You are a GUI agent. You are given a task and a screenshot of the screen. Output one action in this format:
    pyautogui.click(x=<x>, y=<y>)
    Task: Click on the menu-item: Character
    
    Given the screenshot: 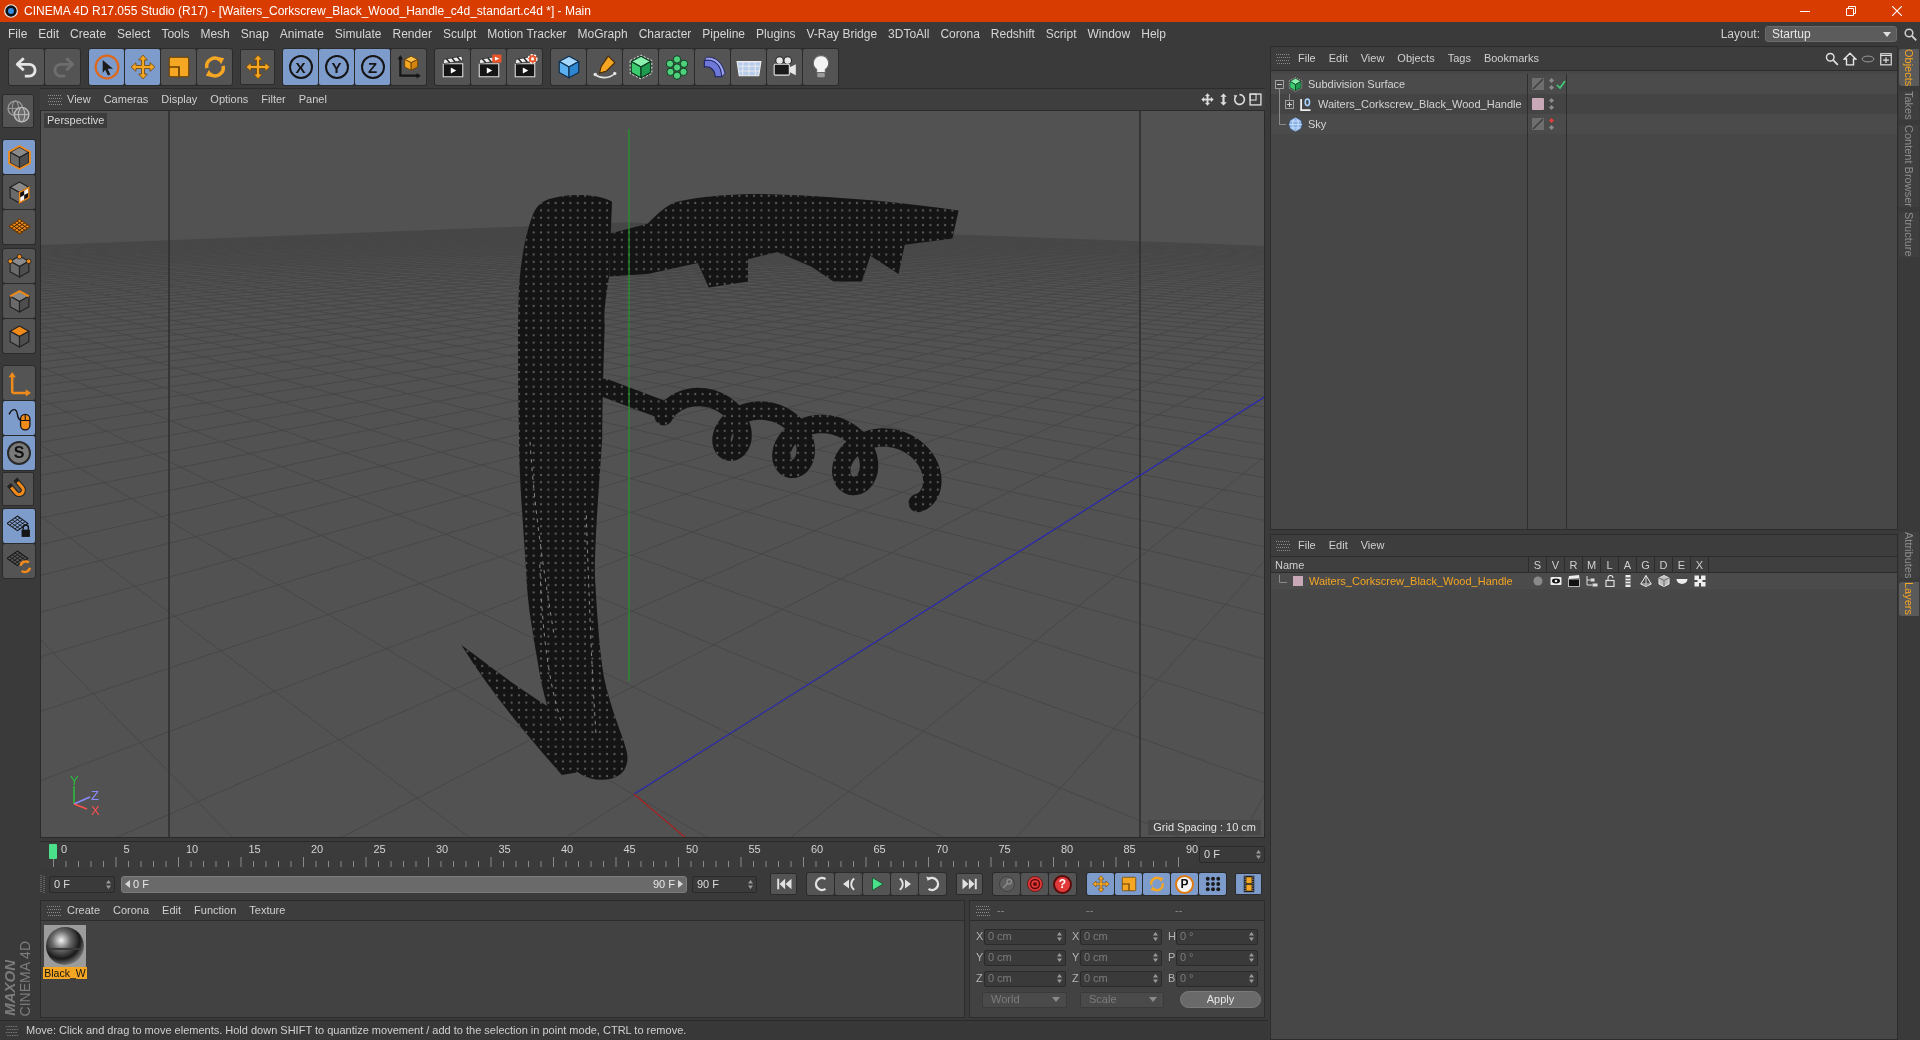 What is the action you would take?
    pyautogui.click(x=665, y=34)
    